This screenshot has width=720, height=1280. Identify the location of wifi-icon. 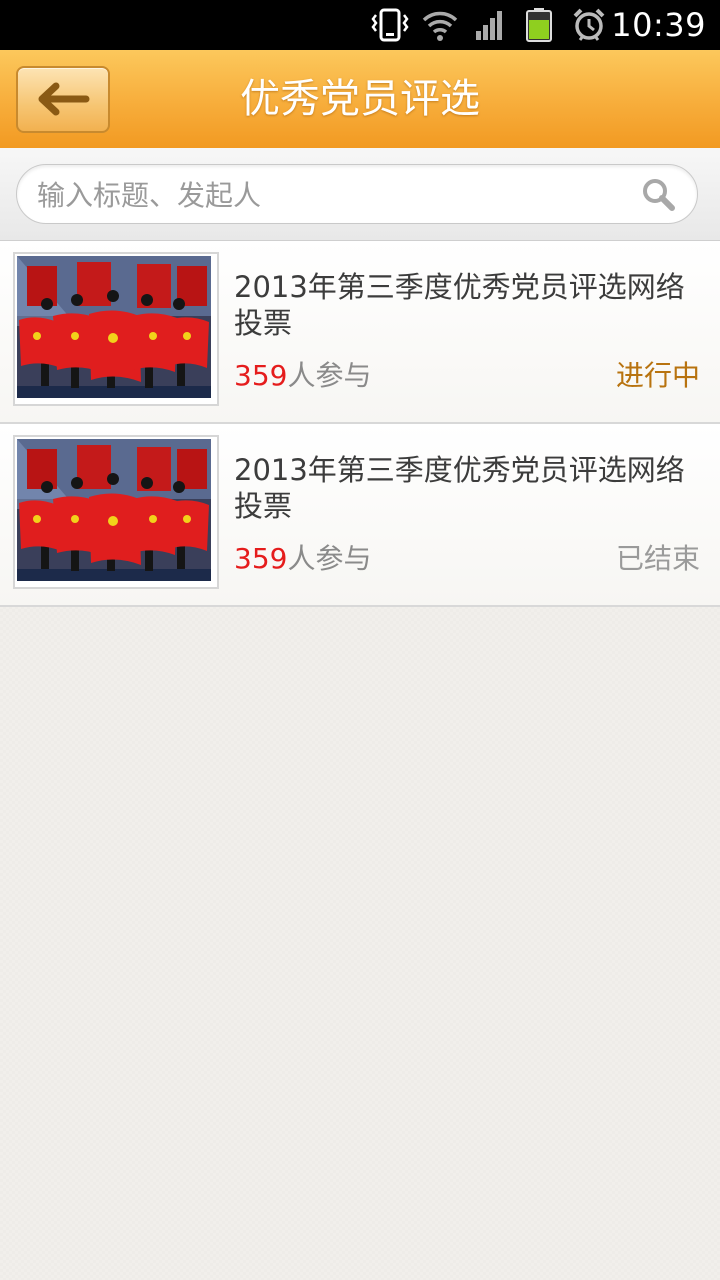
(440, 26).